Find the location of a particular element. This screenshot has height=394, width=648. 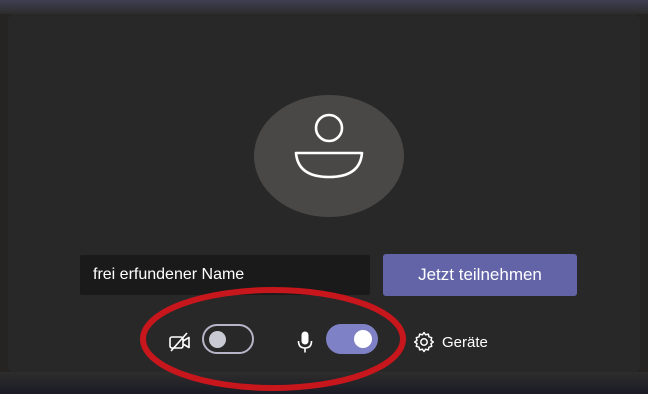

avatar is located at coordinates (329, 156).